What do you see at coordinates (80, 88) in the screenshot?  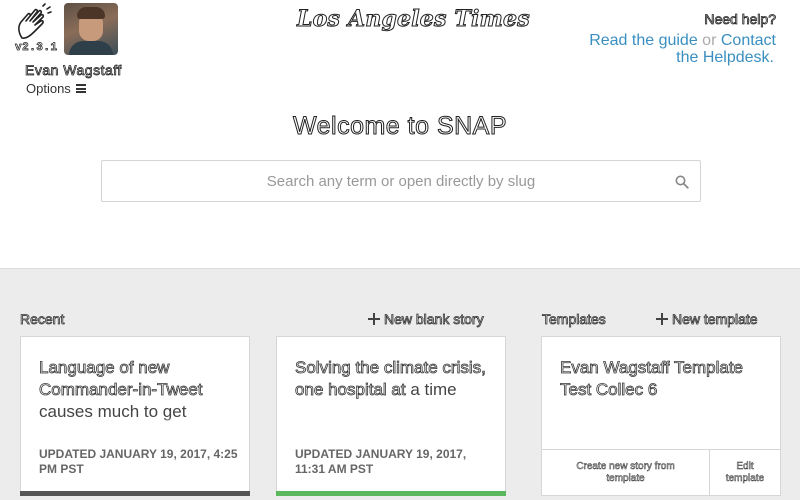 I see `hamburger-menu-icon` at bounding box center [80, 88].